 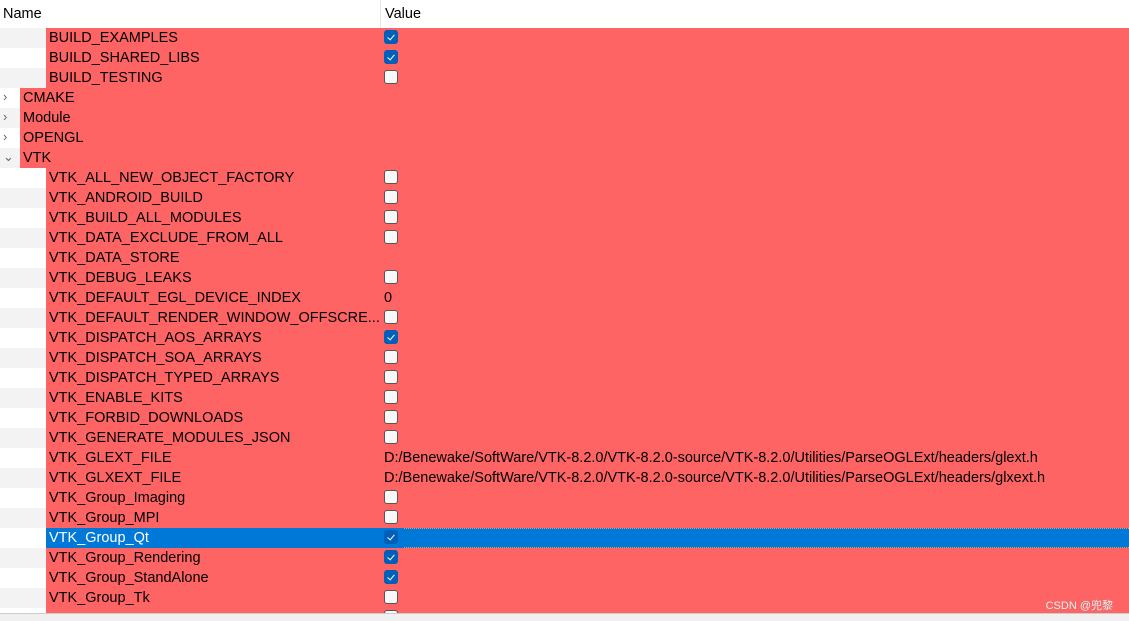 I want to click on column-header-name: Name, so click(x=22, y=14).